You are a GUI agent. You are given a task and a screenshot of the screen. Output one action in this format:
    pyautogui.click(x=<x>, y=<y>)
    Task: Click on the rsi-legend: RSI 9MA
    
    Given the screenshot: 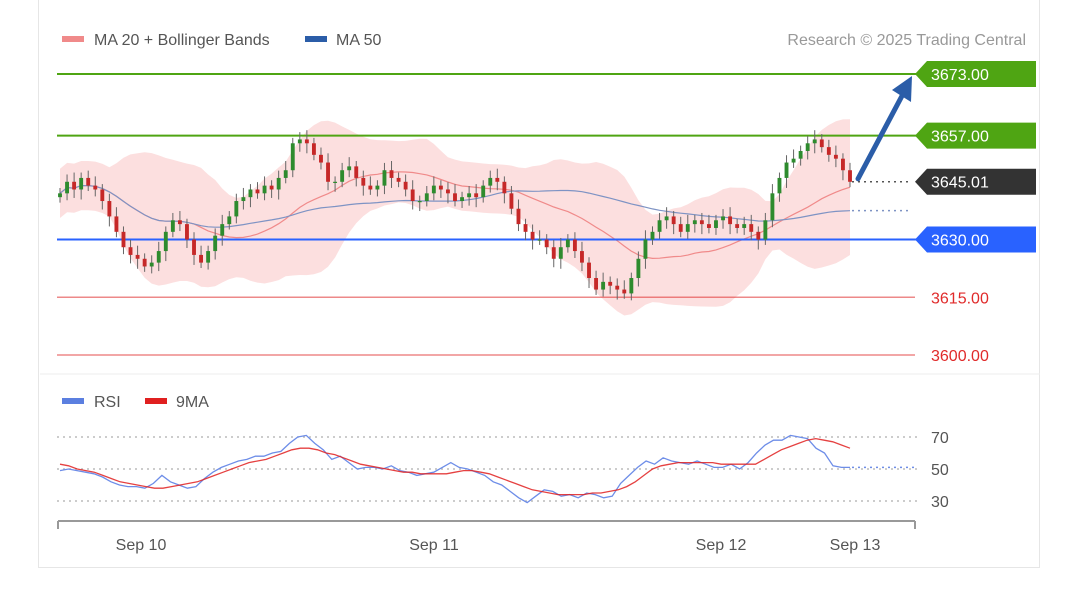 What is the action you would take?
    pyautogui.click(x=135, y=402)
    